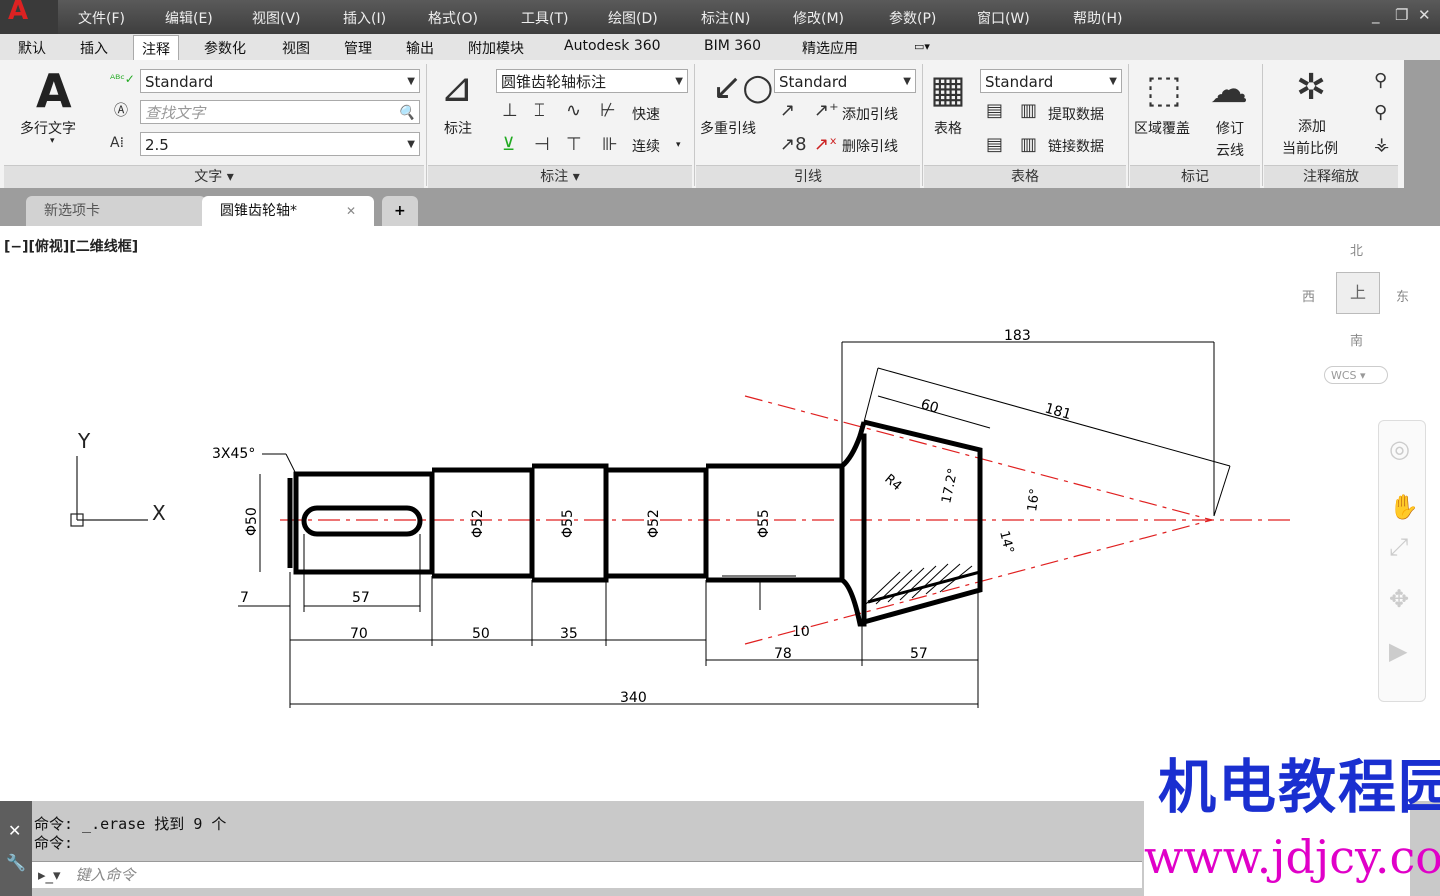  What do you see at coordinates (922, 46) in the screenshot?
I see `ribbon-toggle-icon: ▭▾` at bounding box center [922, 46].